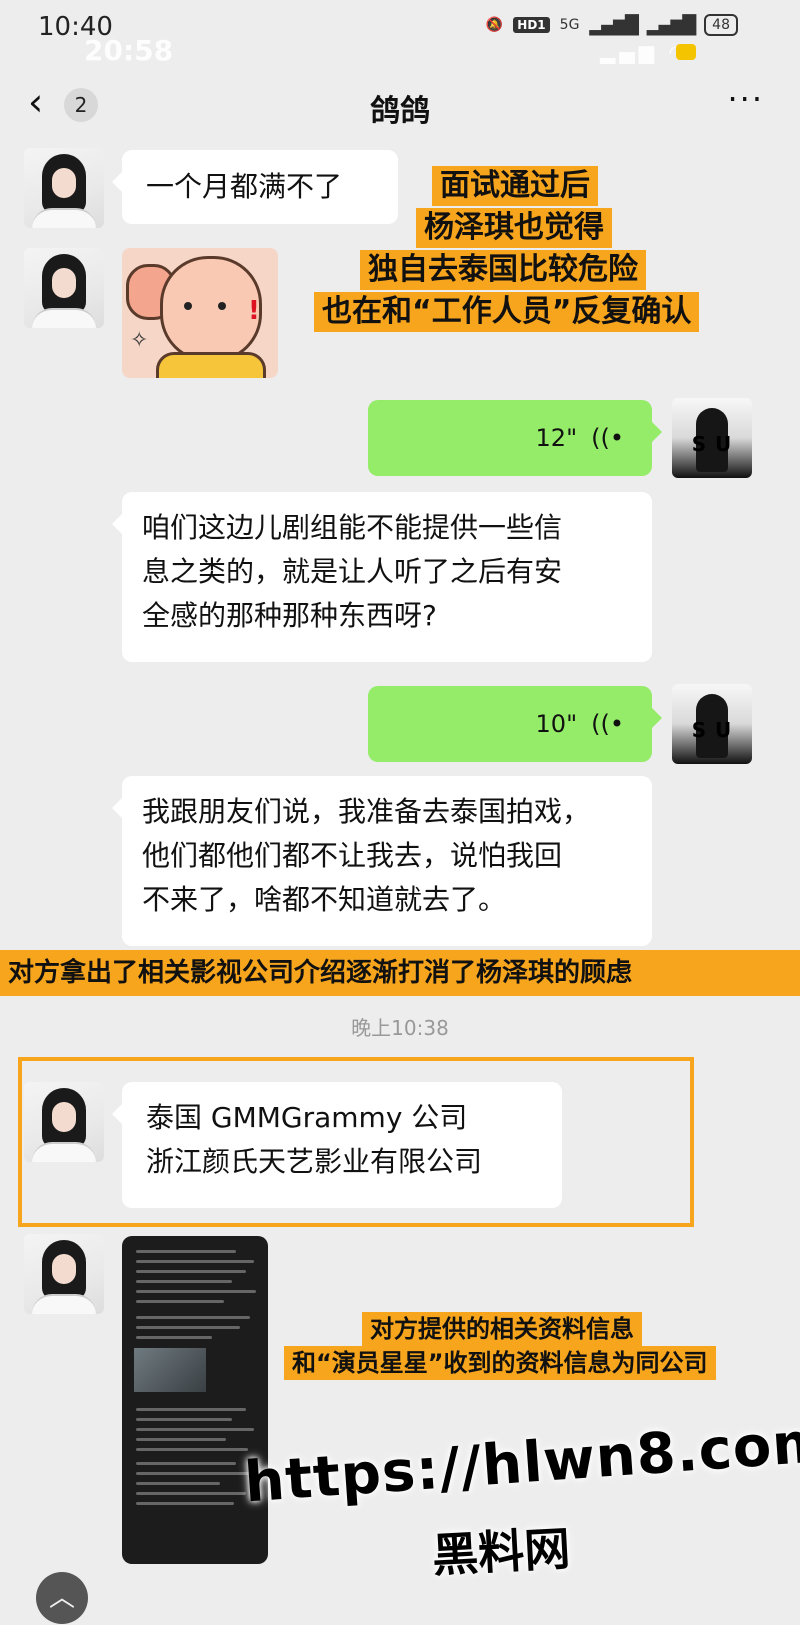  I want to click on message-text-line: 泰国 GMMGrammy 公司, so click(307, 1117).